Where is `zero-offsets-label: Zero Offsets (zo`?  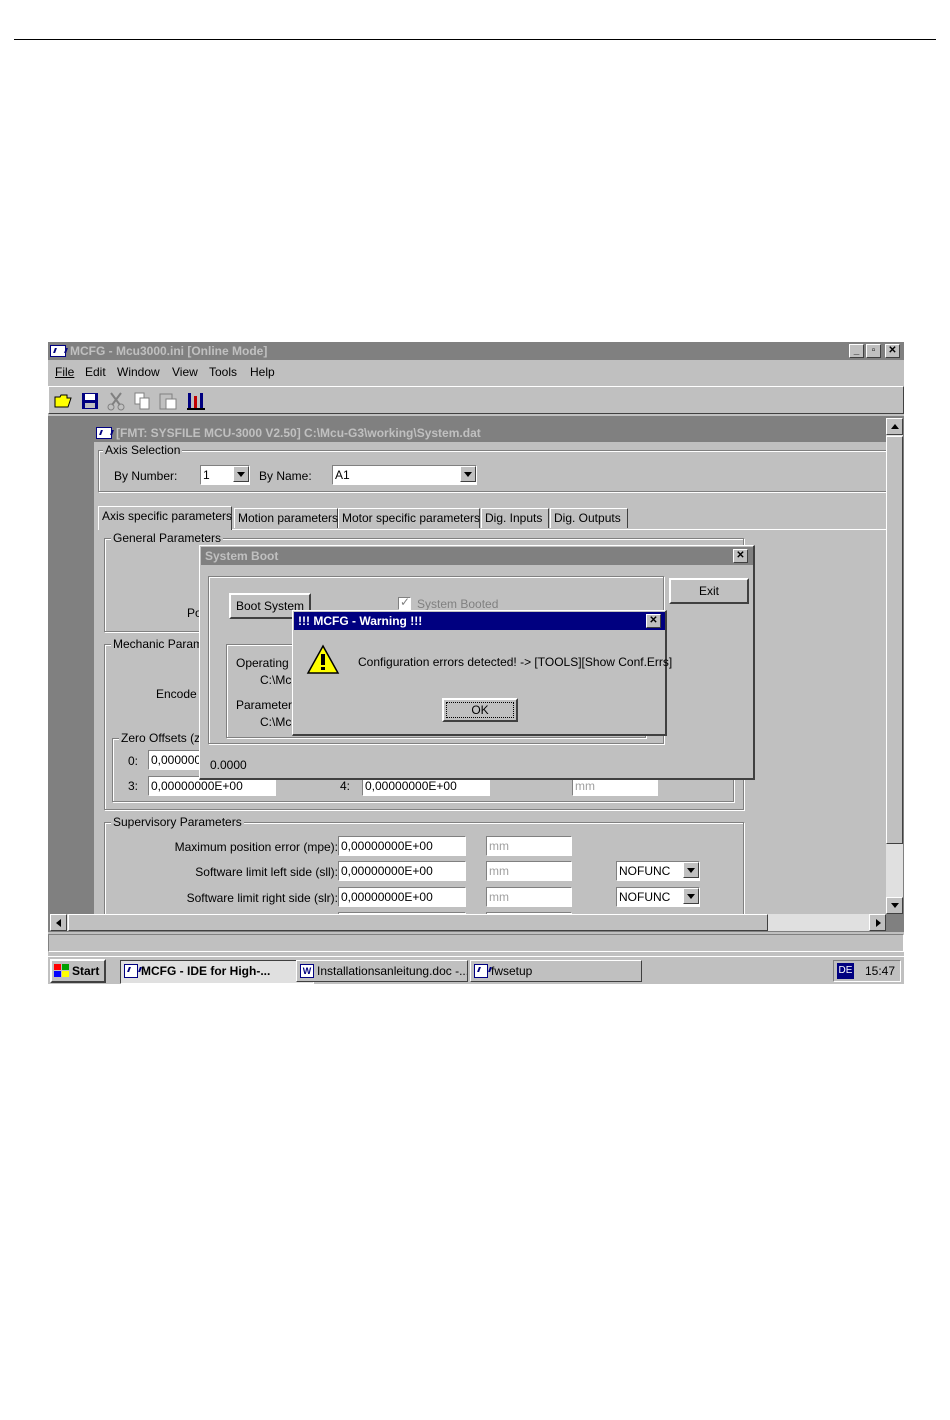
zero-offsets-label: Zero Offsets (zo is located at coordinates (164, 738).